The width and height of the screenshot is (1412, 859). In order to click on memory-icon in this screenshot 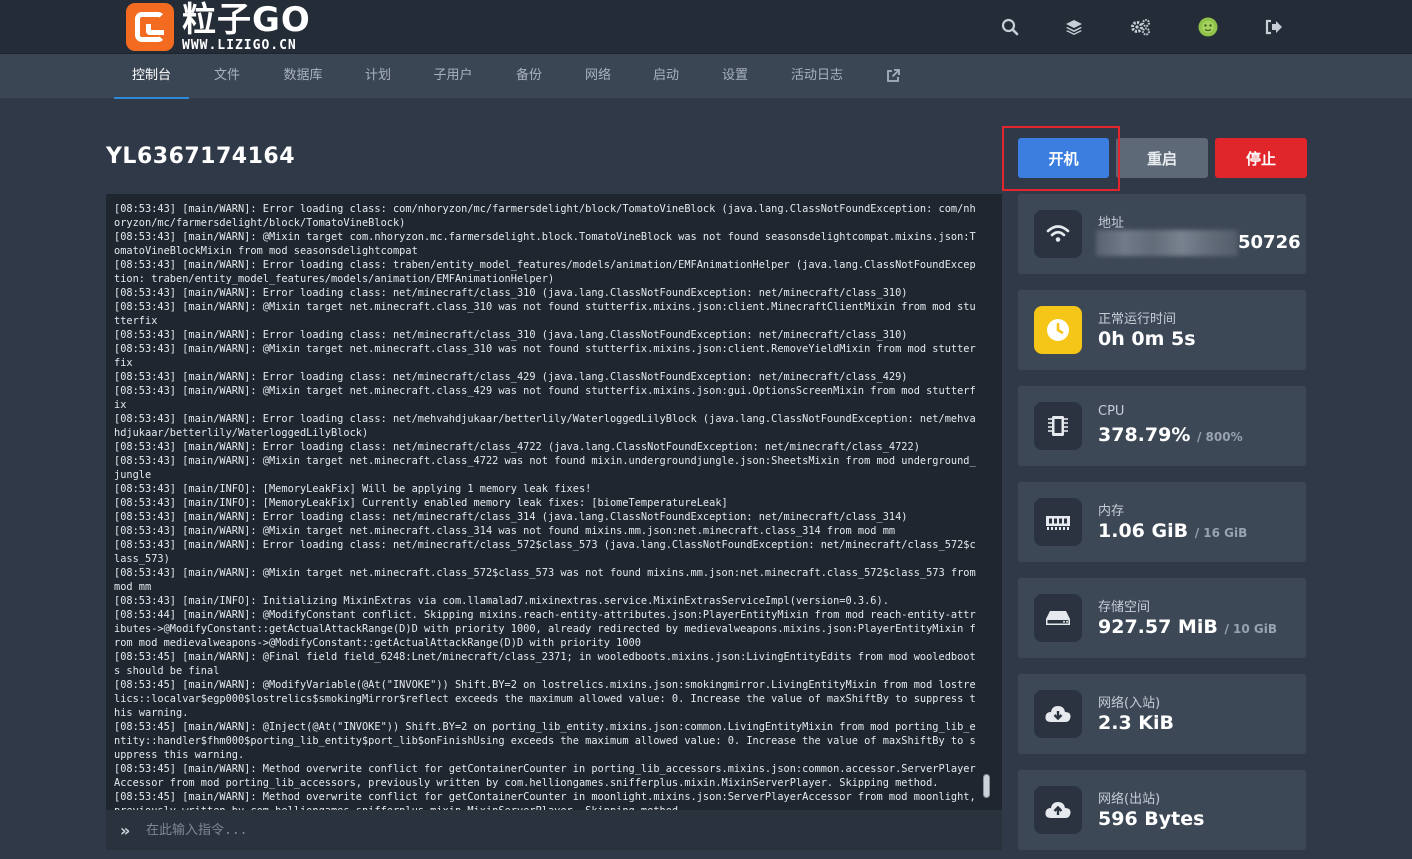, I will do `click(1058, 522)`.